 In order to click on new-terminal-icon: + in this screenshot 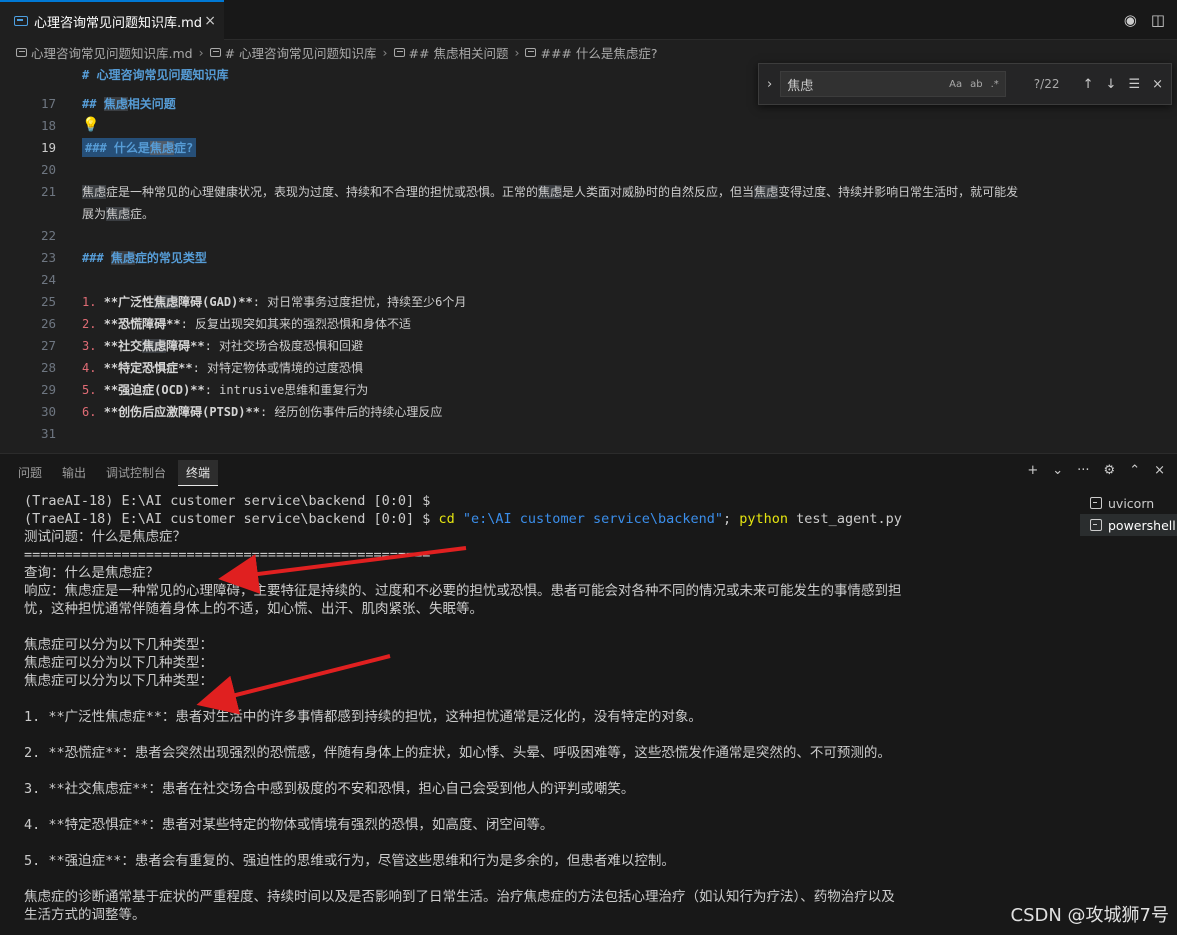, I will do `click(1032, 470)`.